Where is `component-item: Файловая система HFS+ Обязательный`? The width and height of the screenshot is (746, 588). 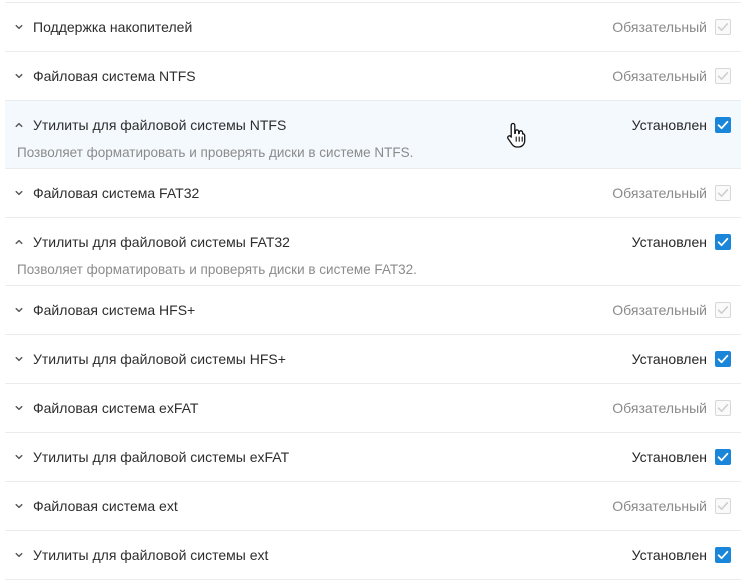 component-item: Файловая система HFS+ Обязательный is located at coordinates (373, 310).